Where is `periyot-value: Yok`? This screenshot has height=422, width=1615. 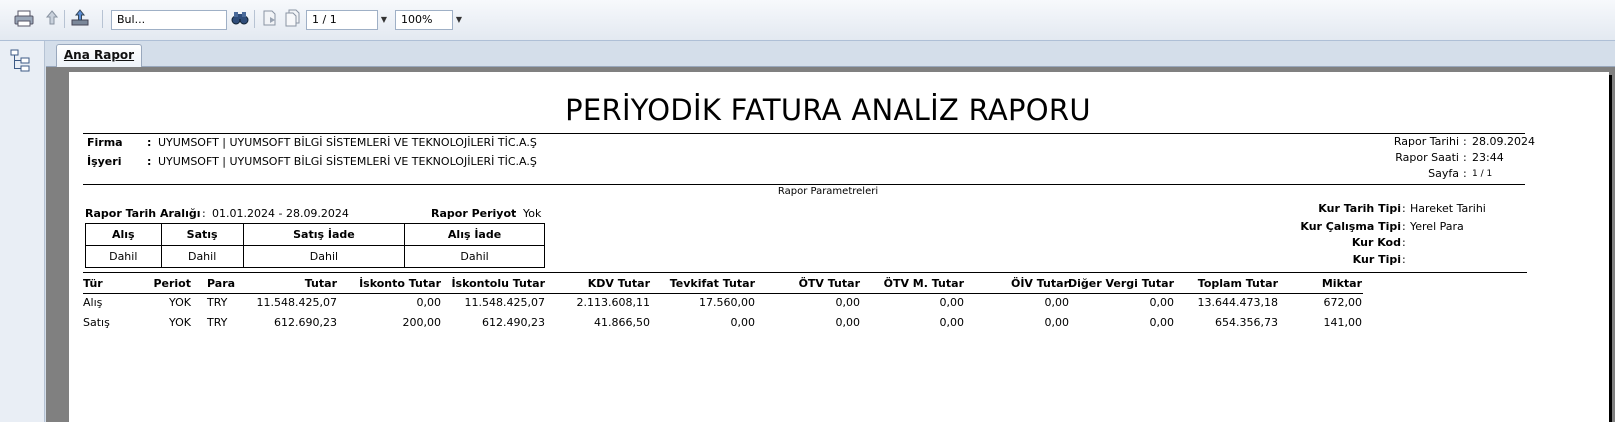 periyot-value: Yok is located at coordinates (532, 213).